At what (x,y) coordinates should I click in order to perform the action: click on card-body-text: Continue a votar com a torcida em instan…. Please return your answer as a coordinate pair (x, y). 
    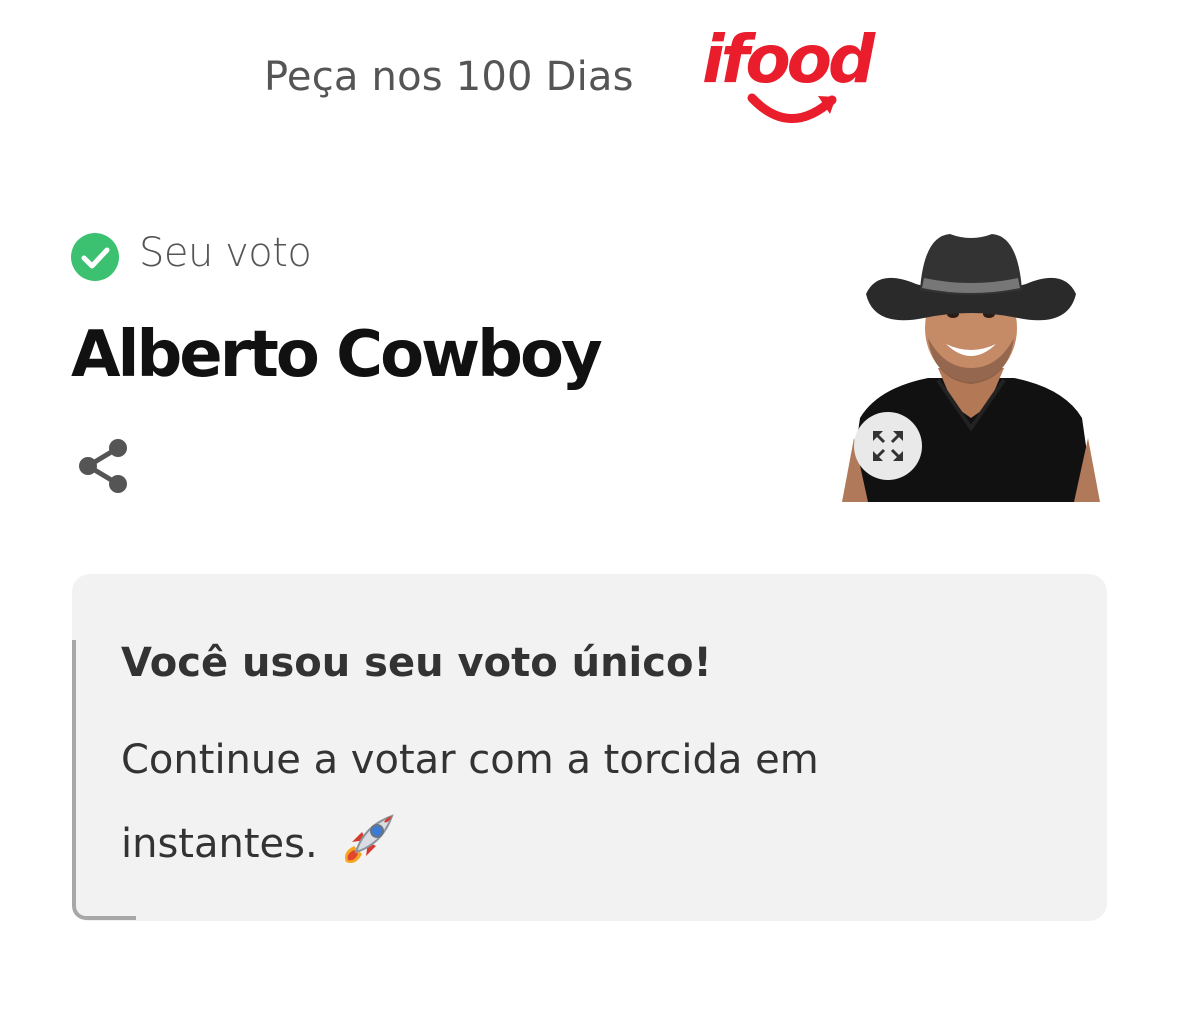
    Looking at the image, I should click on (470, 802).